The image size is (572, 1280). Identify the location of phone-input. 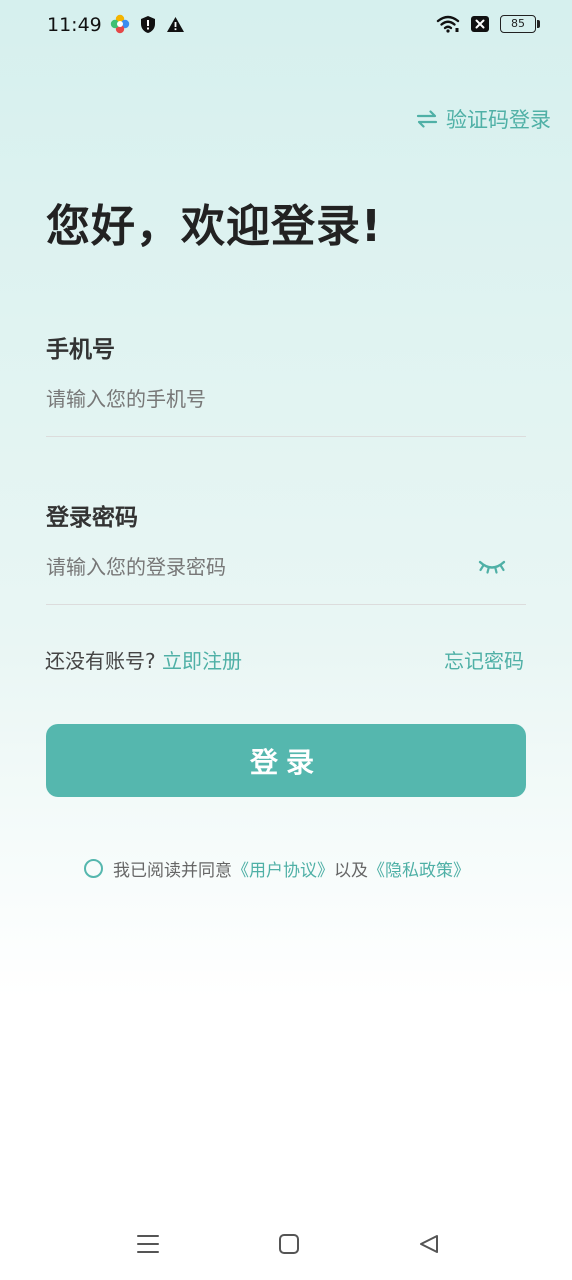
(286, 399).